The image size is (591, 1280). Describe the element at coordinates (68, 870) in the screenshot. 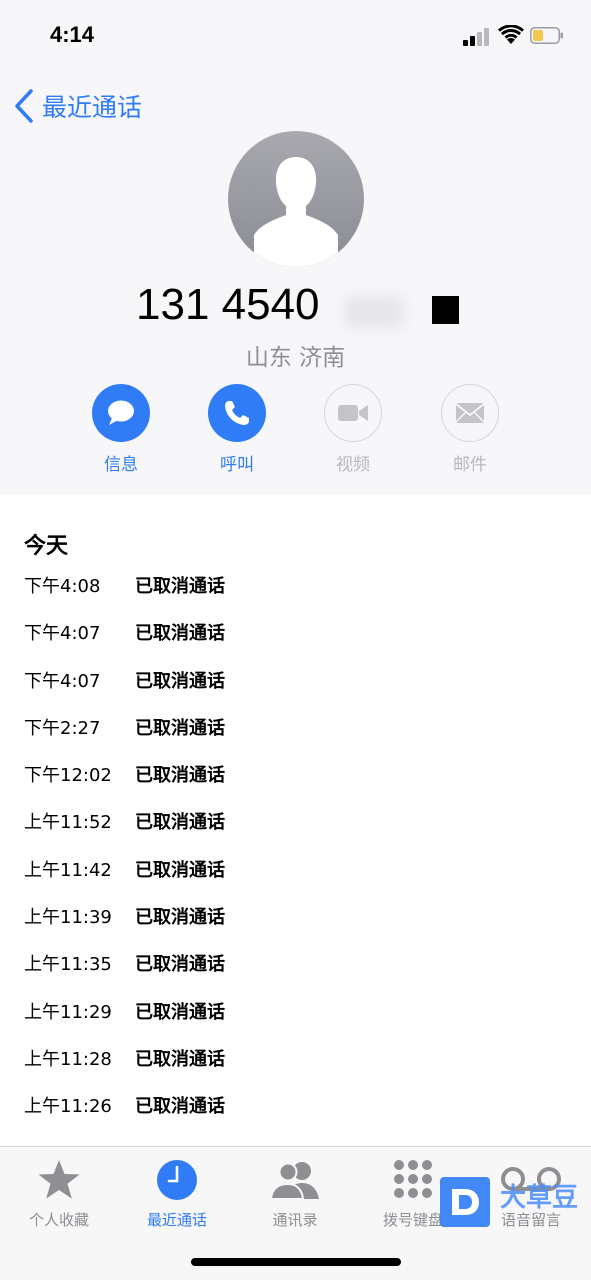

I see `call-time: 上午11:42` at that location.